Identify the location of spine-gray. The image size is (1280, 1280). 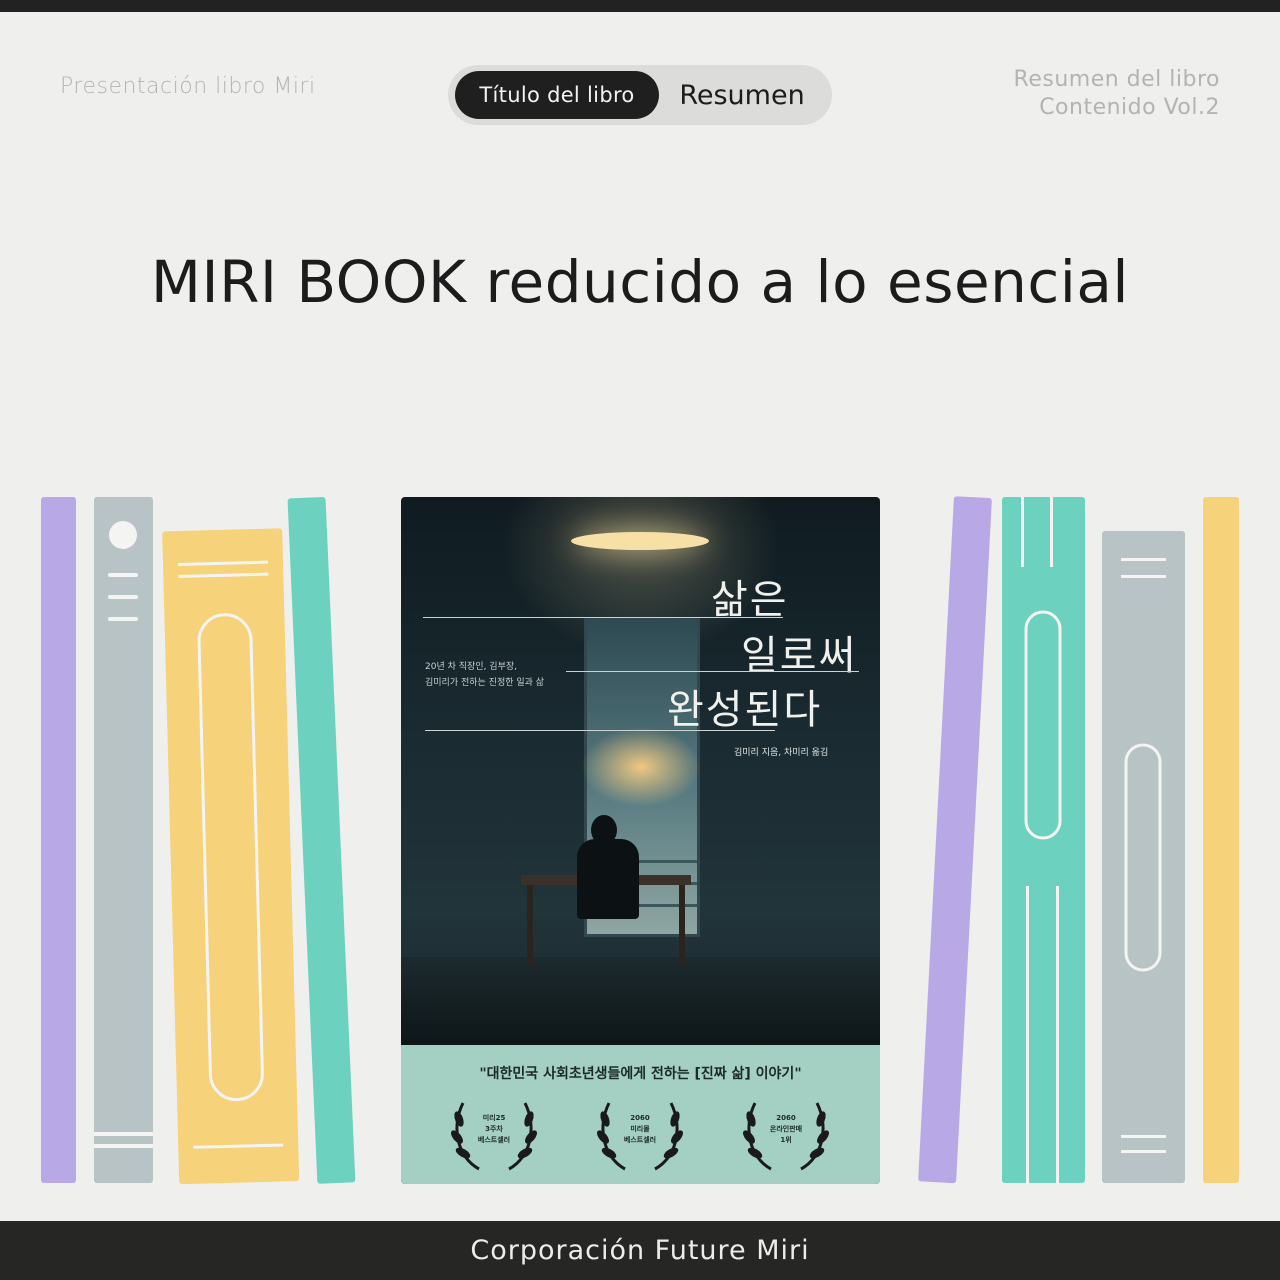
(123, 840).